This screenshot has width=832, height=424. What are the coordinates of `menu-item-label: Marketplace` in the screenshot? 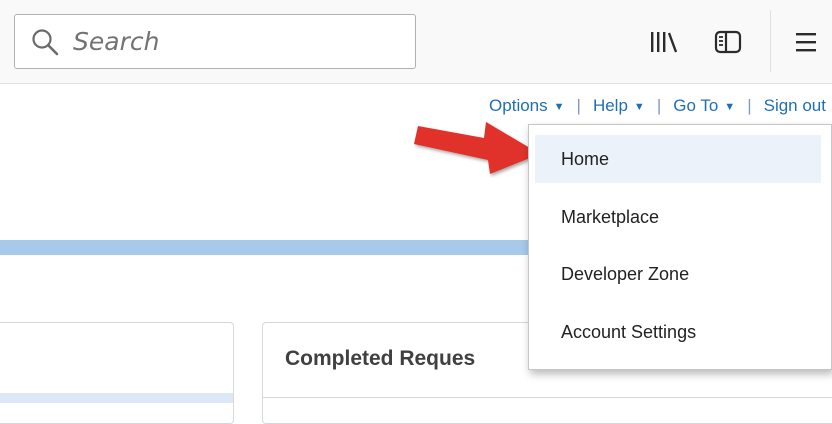 It's located at (610, 216).